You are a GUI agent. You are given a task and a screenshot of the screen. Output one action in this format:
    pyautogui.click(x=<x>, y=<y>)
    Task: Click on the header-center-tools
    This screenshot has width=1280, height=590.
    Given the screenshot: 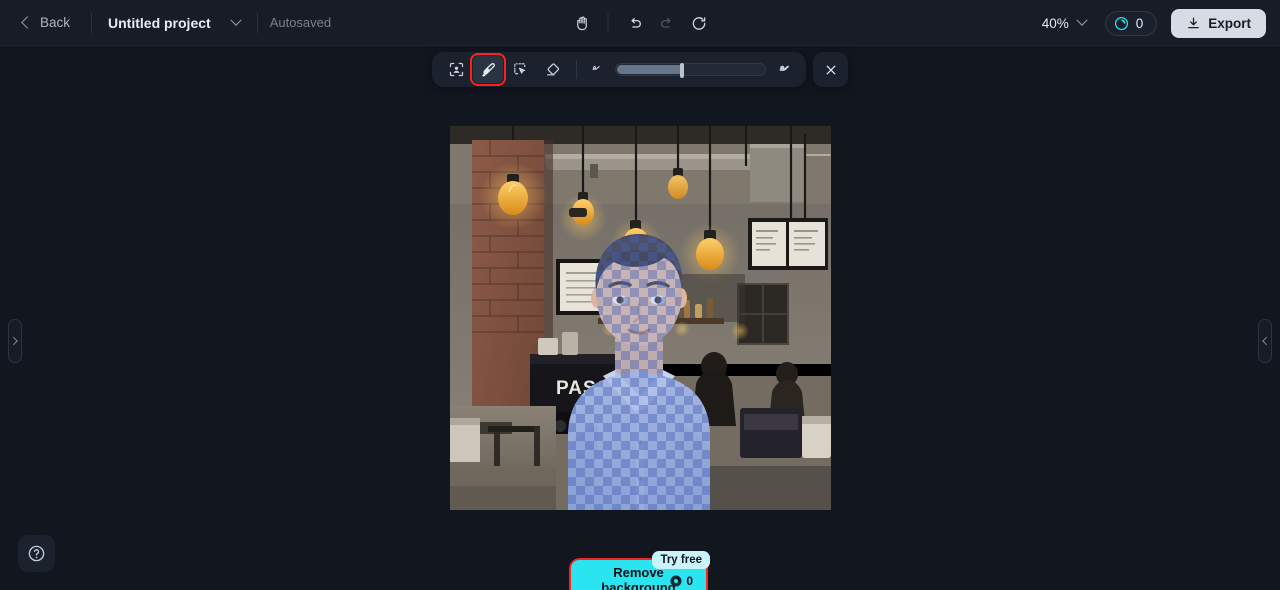 What is the action you would take?
    pyautogui.click(x=640, y=23)
    